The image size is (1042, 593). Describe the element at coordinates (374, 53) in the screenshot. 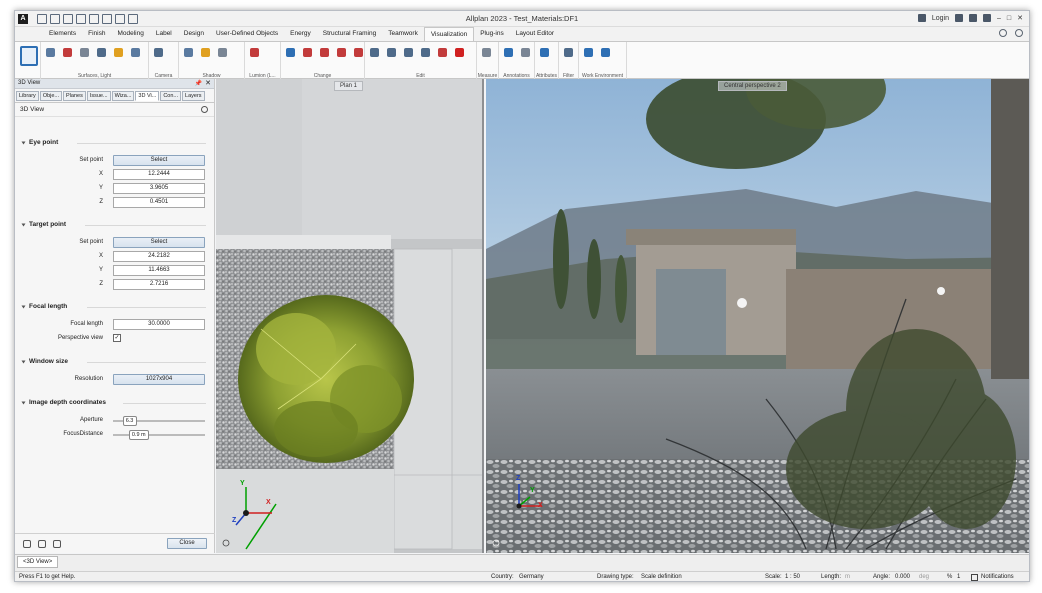

I see `copy-icon` at that location.